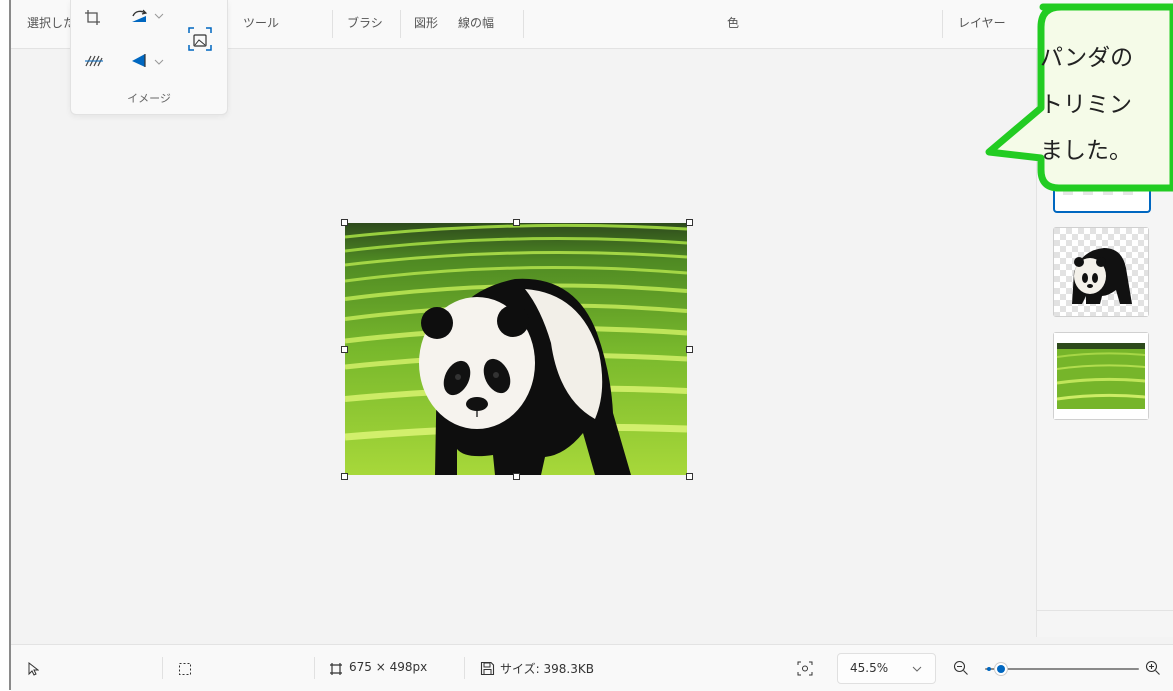 The height and width of the screenshot is (691, 1173). What do you see at coordinates (487, 668) in the screenshot?
I see `save-icon` at bounding box center [487, 668].